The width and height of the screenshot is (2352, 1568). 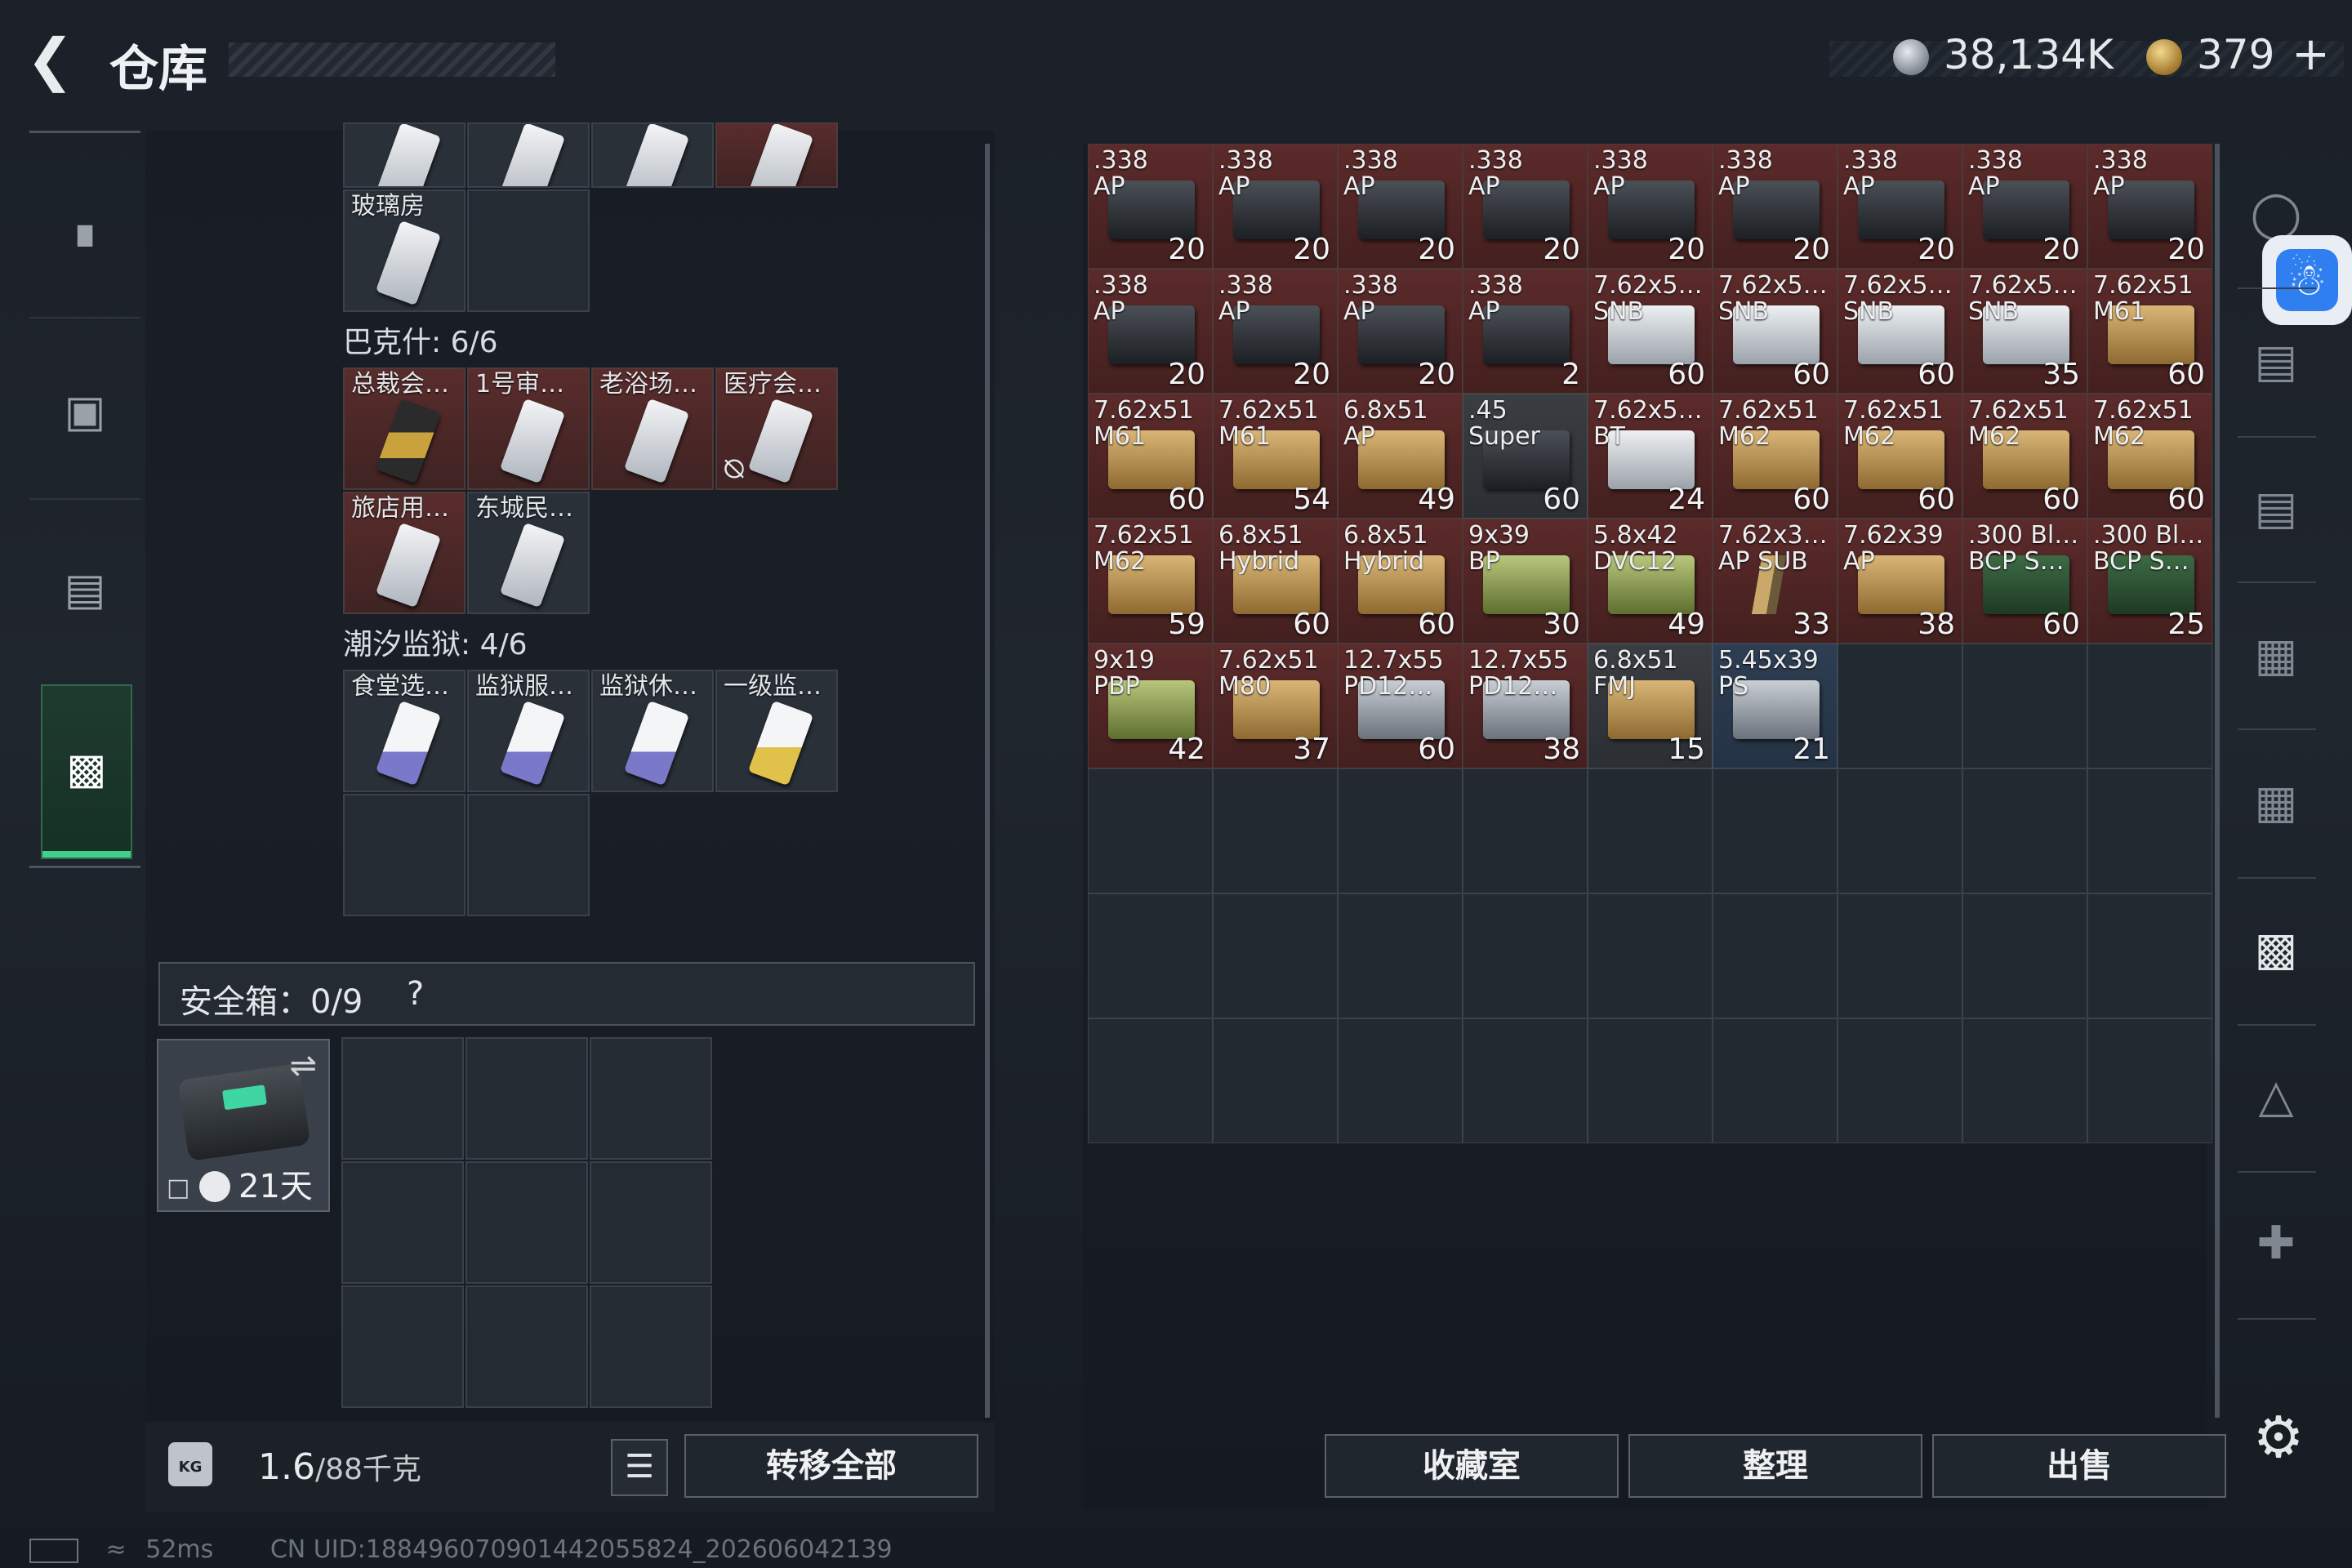 I want to click on container-iv-icon: △, so click(x=2276, y=1097).